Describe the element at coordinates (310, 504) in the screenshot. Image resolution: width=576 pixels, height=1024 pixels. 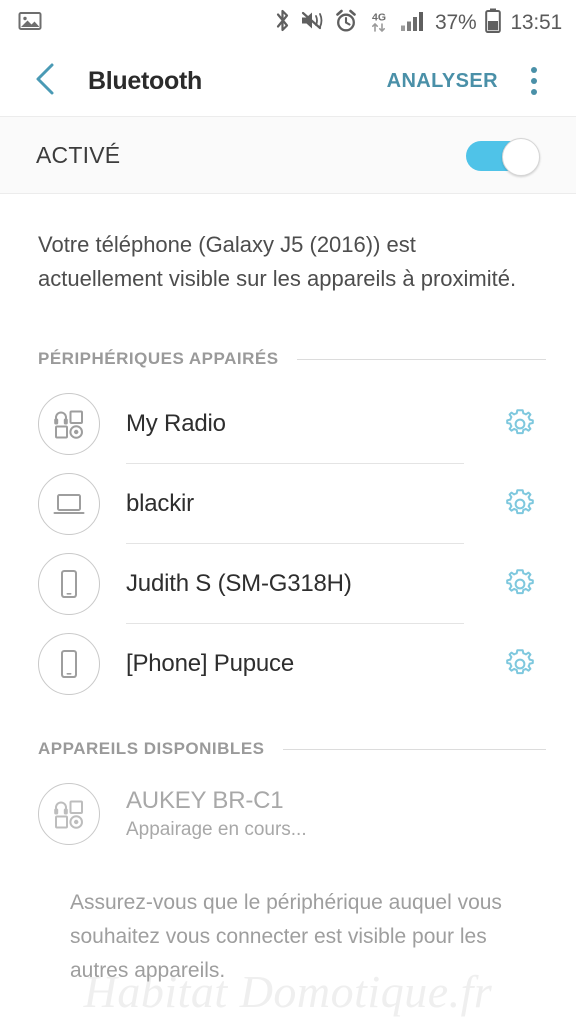
I see `list-item-body: blackir` at that location.